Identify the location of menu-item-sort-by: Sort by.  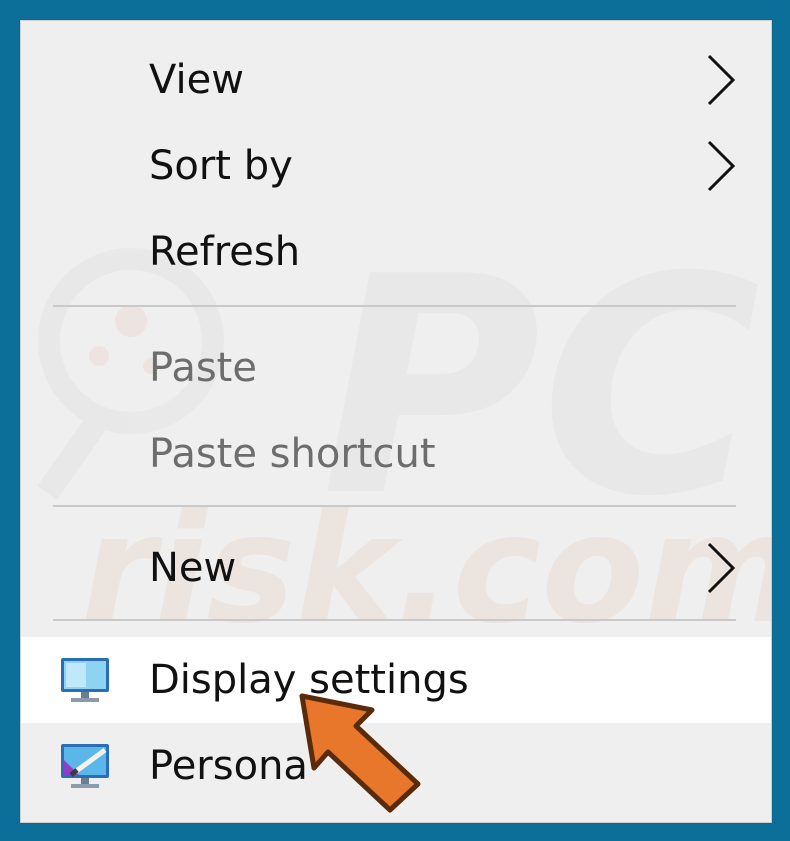
(396, 166).